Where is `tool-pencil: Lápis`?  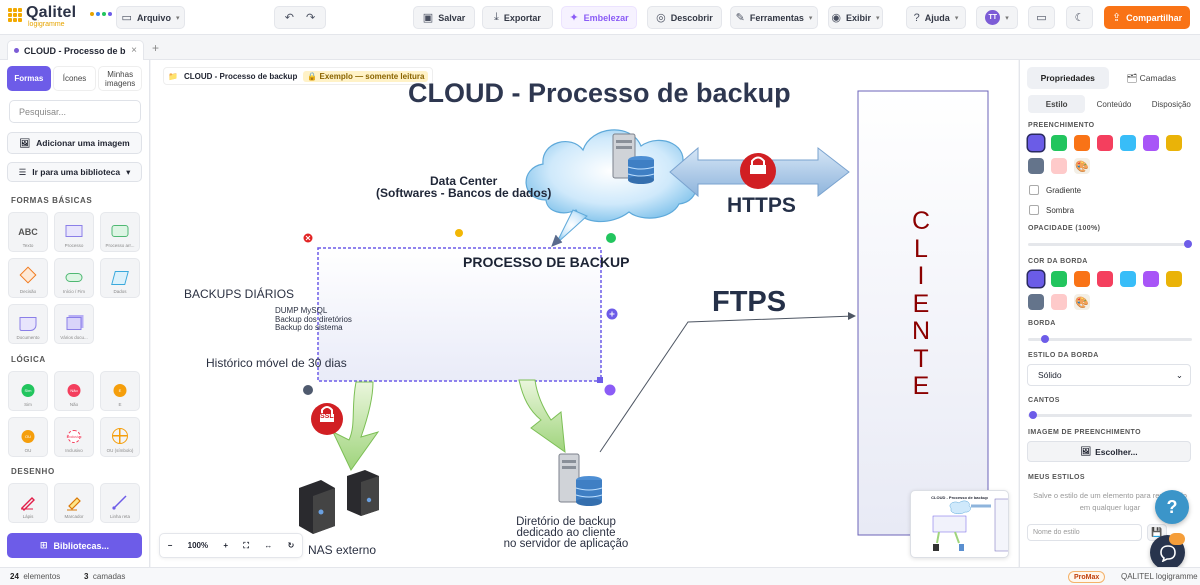 tool-pencil: Lápis is located at coordinates (28, 503).